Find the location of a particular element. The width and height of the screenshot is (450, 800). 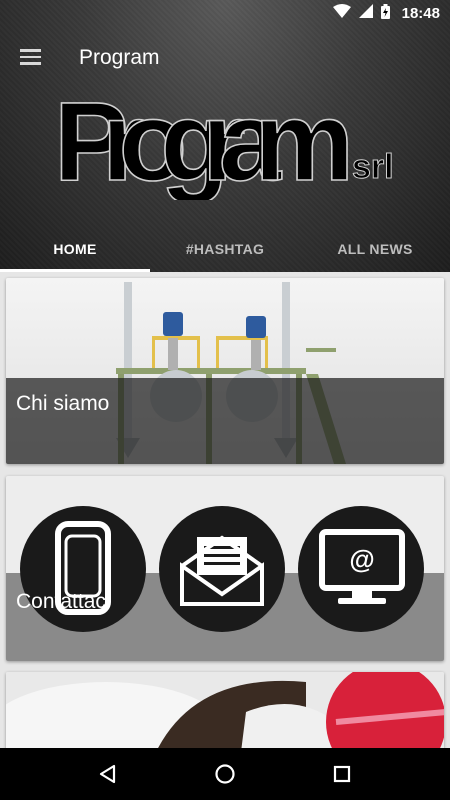

computer-email-icon: @ is located at coordinates (361, 569).